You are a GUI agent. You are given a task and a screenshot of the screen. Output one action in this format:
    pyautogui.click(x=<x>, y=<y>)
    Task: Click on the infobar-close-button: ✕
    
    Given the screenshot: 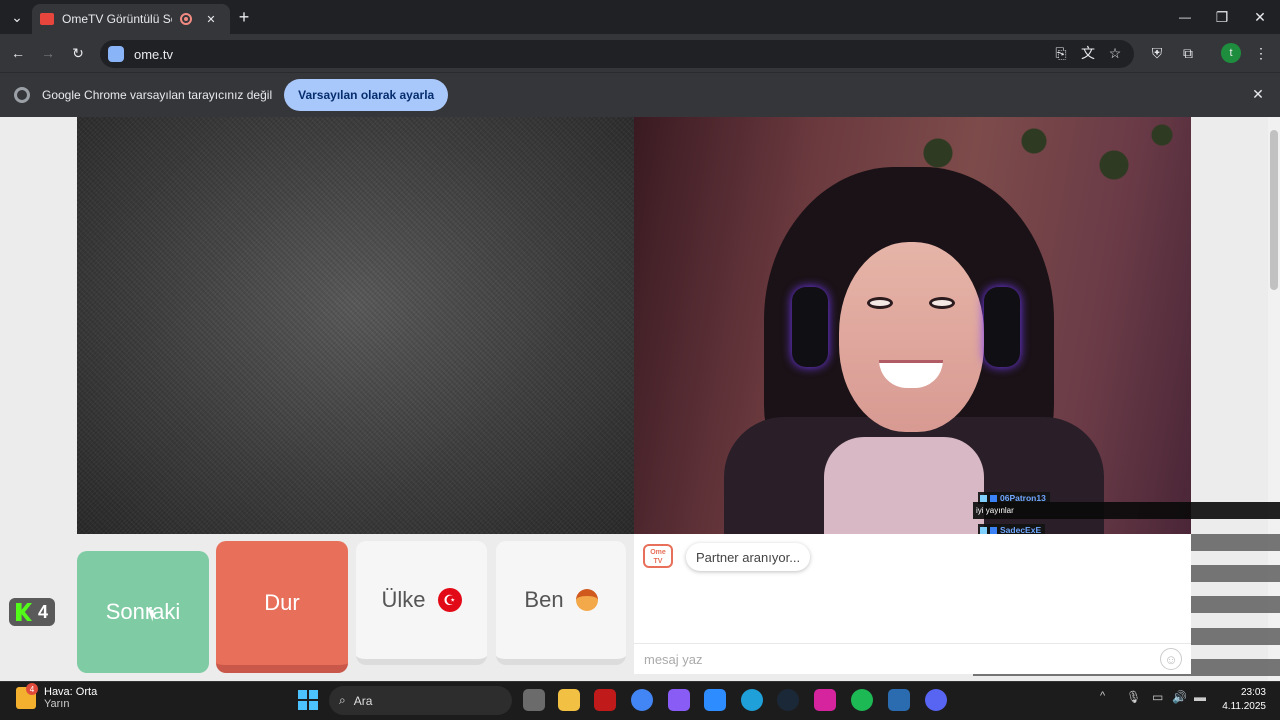 What is the action you would take?
    pyautogui.click(x=1258, y=94)
    